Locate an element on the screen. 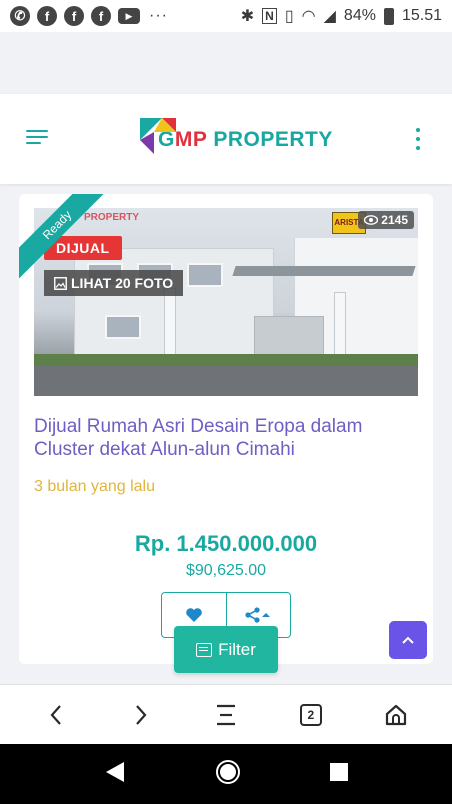 The image size is (452, 804). logo: GMP PROPERTY is located at coordinates (236, 136).